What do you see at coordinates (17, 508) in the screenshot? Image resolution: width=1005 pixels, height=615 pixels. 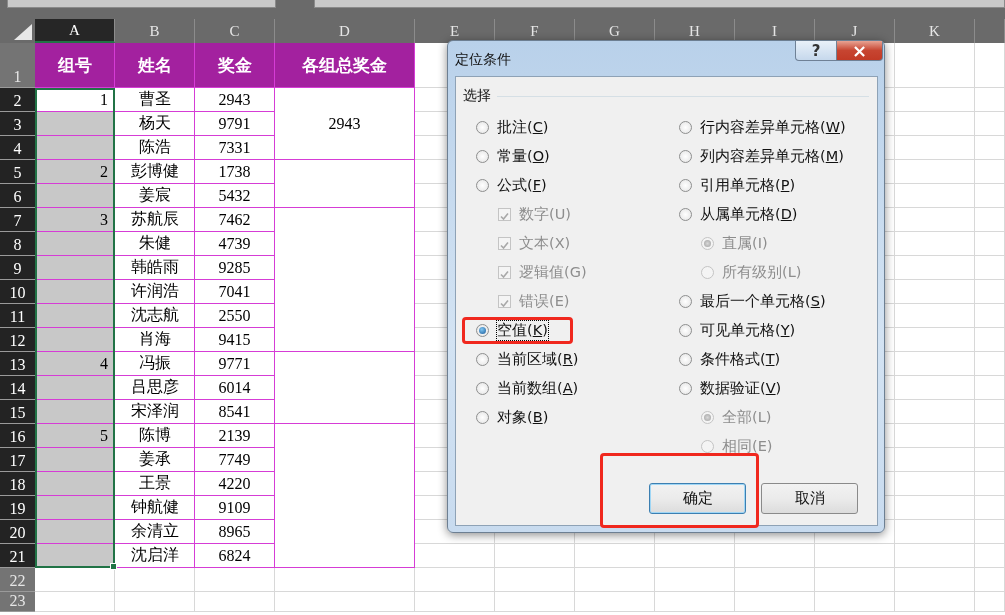 I see `row-header: 19` at bounding box center [17, 508].